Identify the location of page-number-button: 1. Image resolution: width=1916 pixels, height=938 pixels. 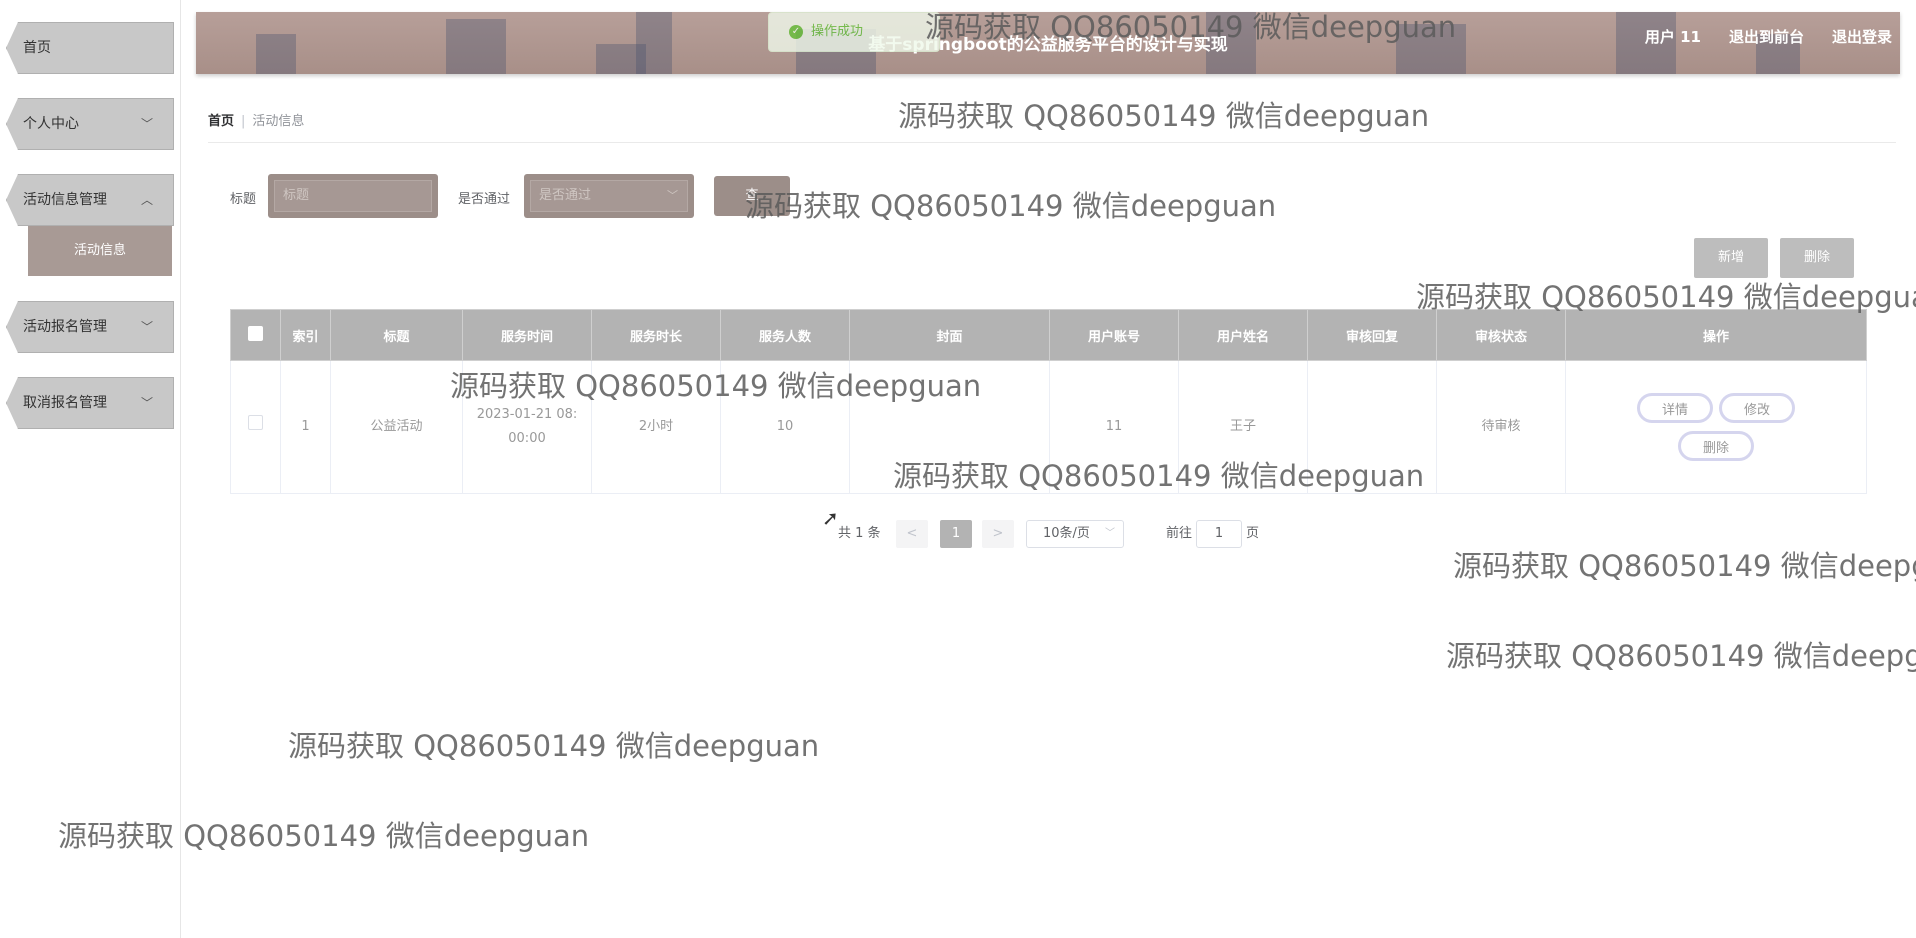
(956, 534).